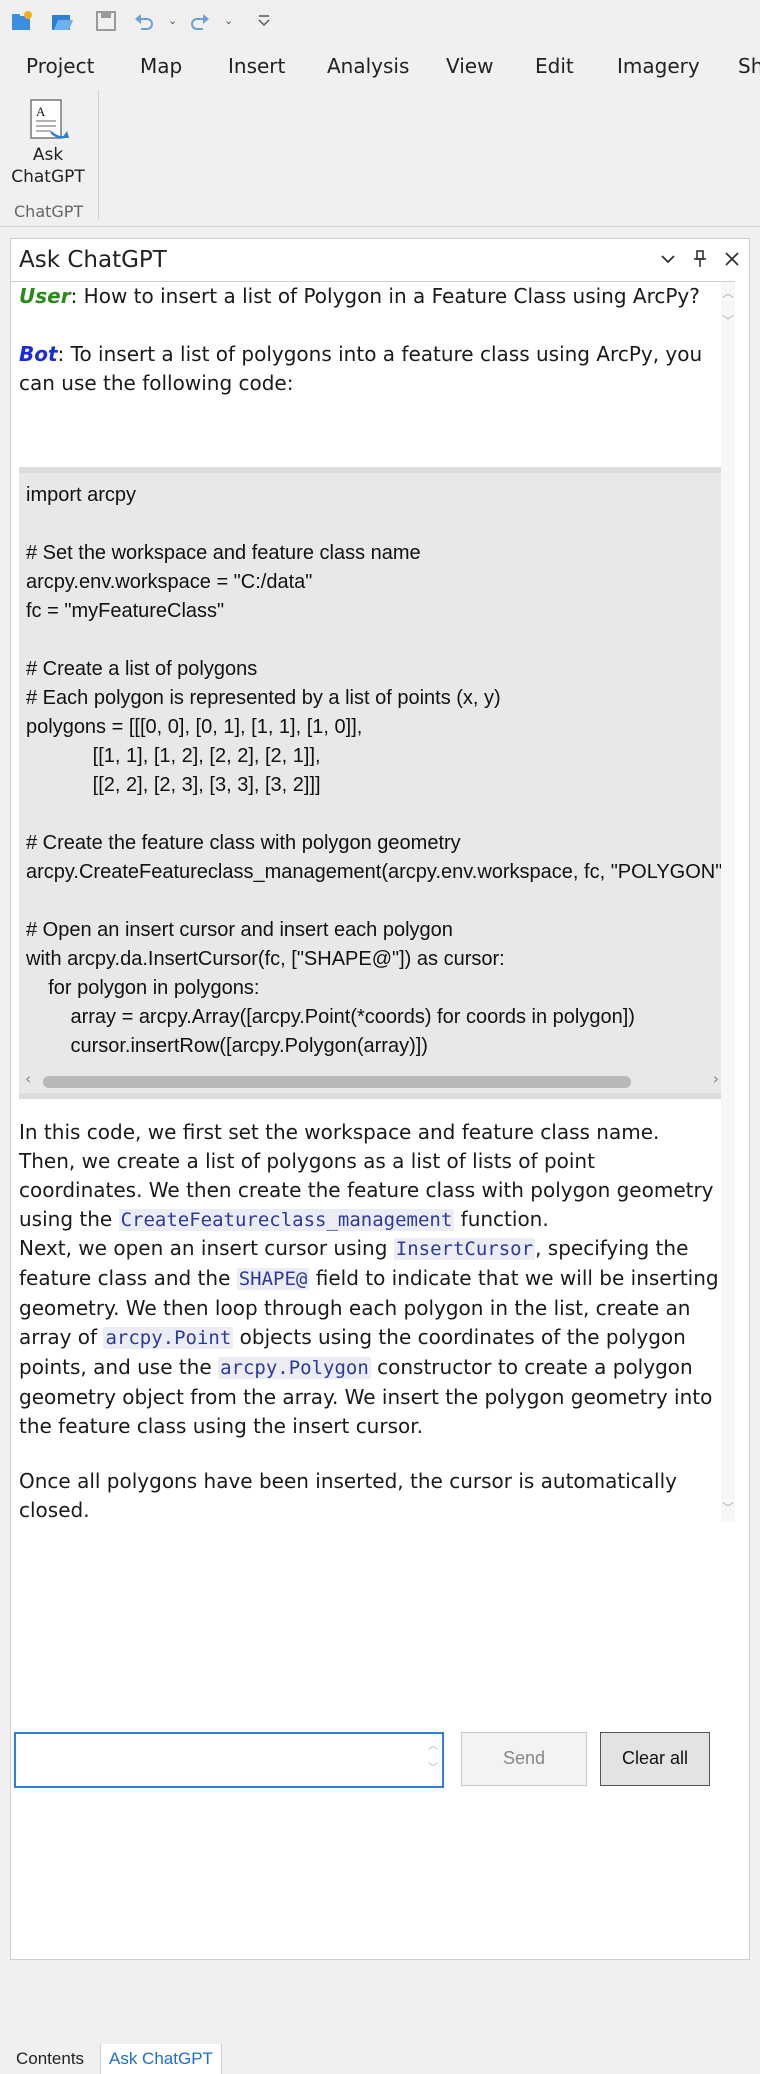 The width and height of the screenshot is (760, 2074). Describe the element at coordinates (228, 20) in the screenshot. I see `redo-dropdown-icon: ⌄` at that location.